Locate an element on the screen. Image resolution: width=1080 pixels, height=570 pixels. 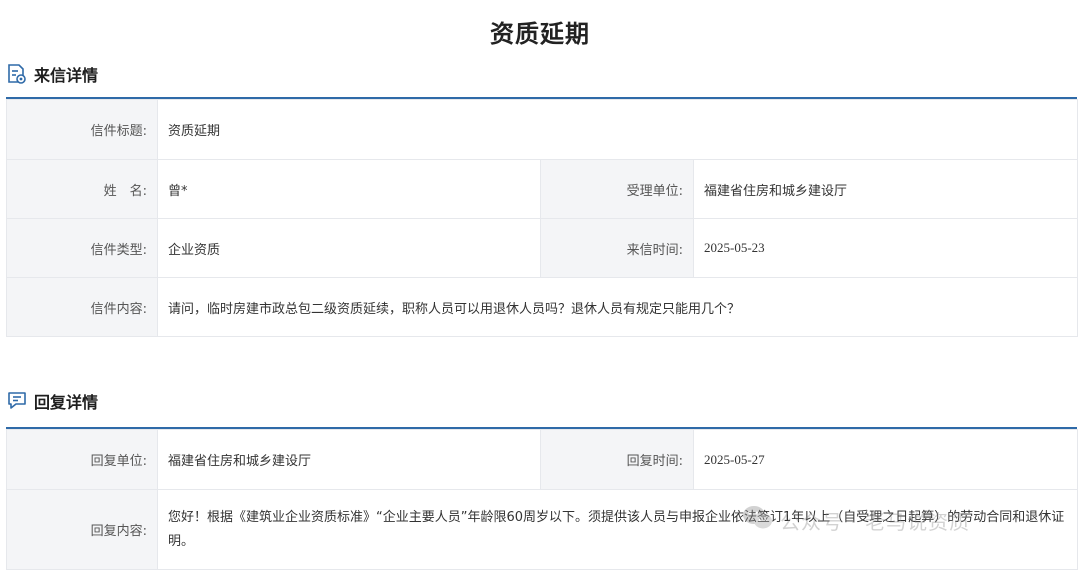
letter-content-label: 信件内容: is located at coordinates (82, 307).